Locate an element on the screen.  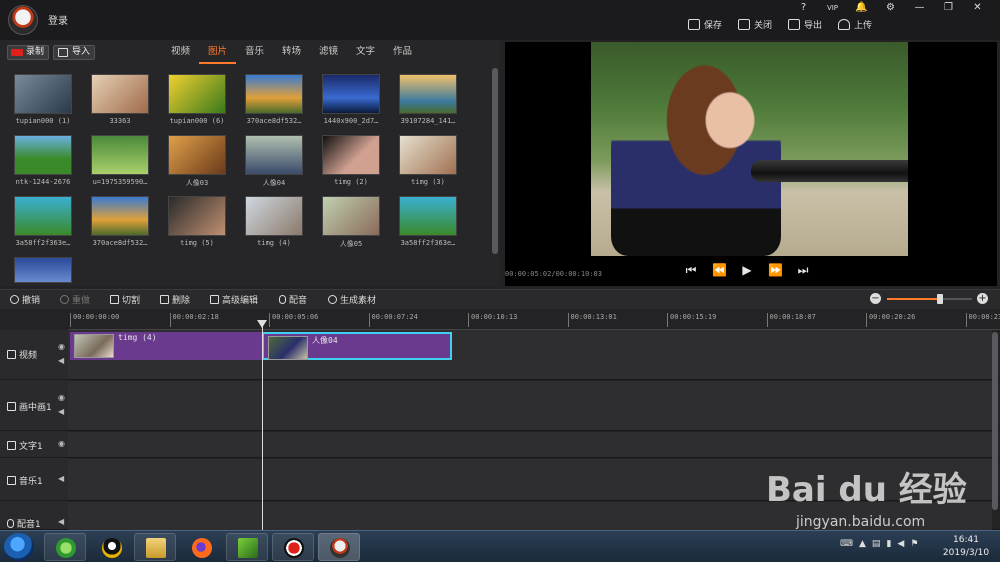
dub-button: 配音 is located at coordinates (293, 299).